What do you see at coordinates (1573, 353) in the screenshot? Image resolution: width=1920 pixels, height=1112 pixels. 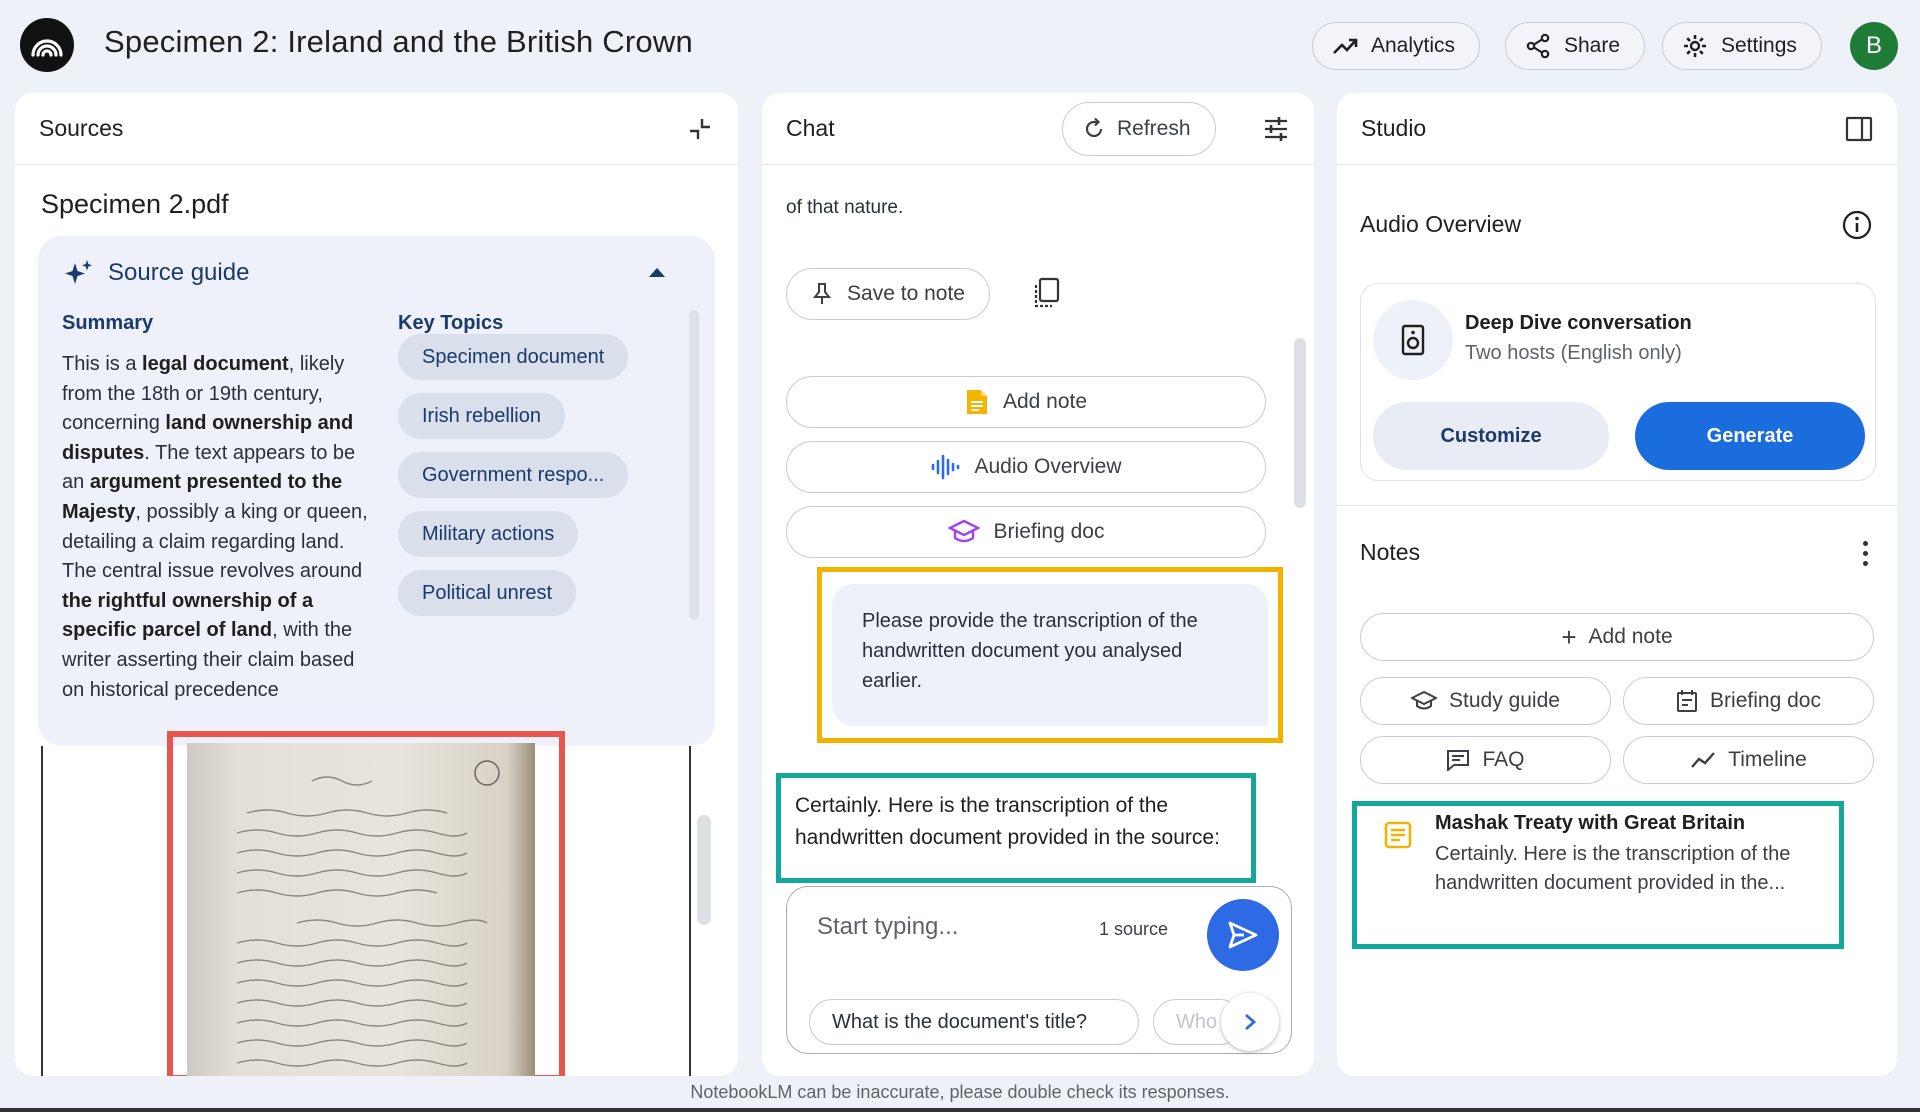 I see `ao-card-subtitle: Two hosts (English only)` at bounding box center [1573, 353].